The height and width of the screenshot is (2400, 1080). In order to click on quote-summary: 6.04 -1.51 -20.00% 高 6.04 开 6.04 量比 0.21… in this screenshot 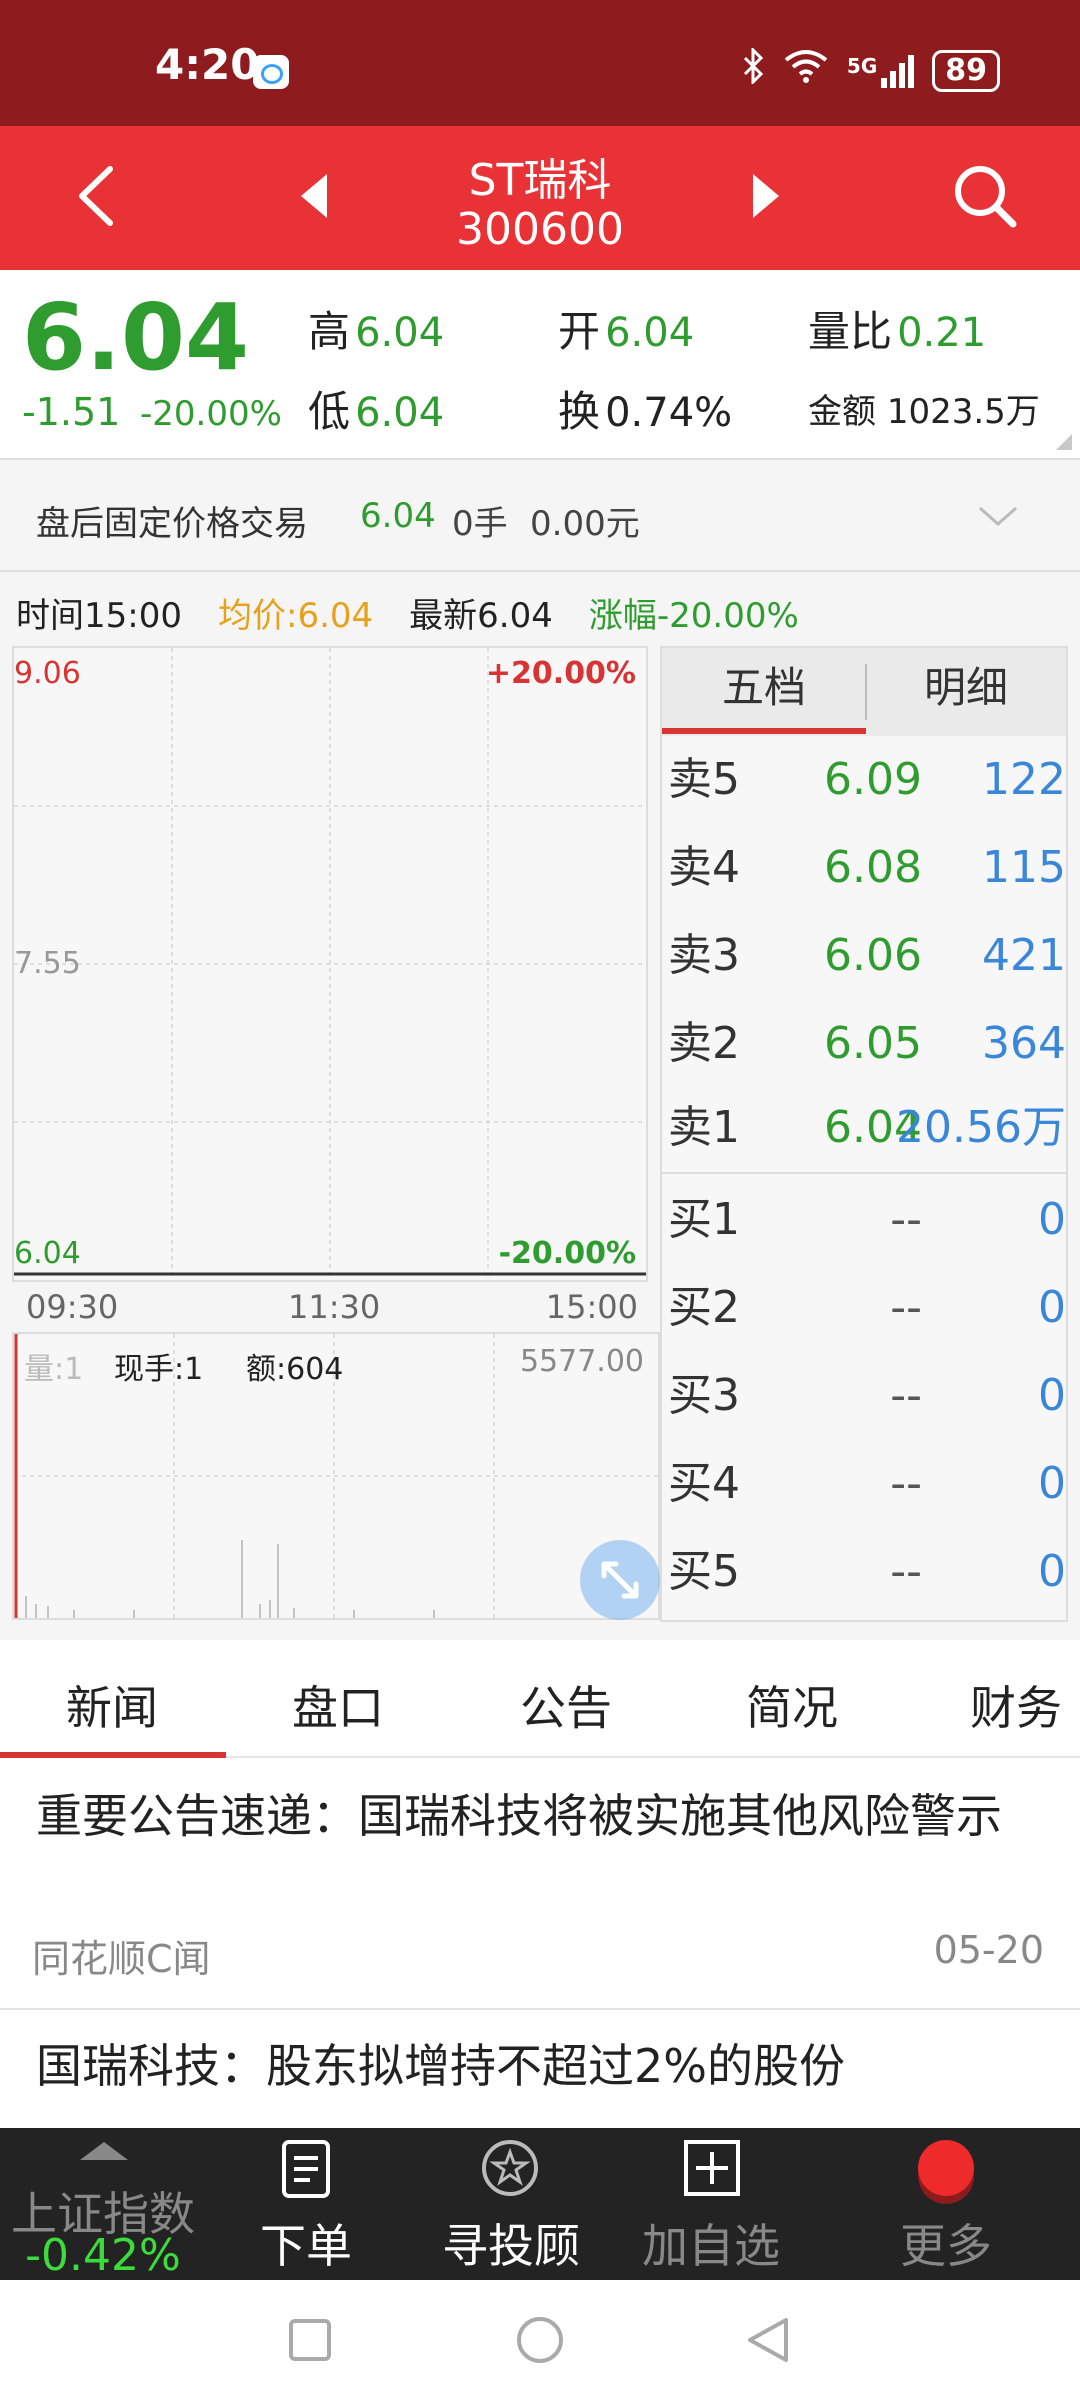, I will do `click(540, 365)`.